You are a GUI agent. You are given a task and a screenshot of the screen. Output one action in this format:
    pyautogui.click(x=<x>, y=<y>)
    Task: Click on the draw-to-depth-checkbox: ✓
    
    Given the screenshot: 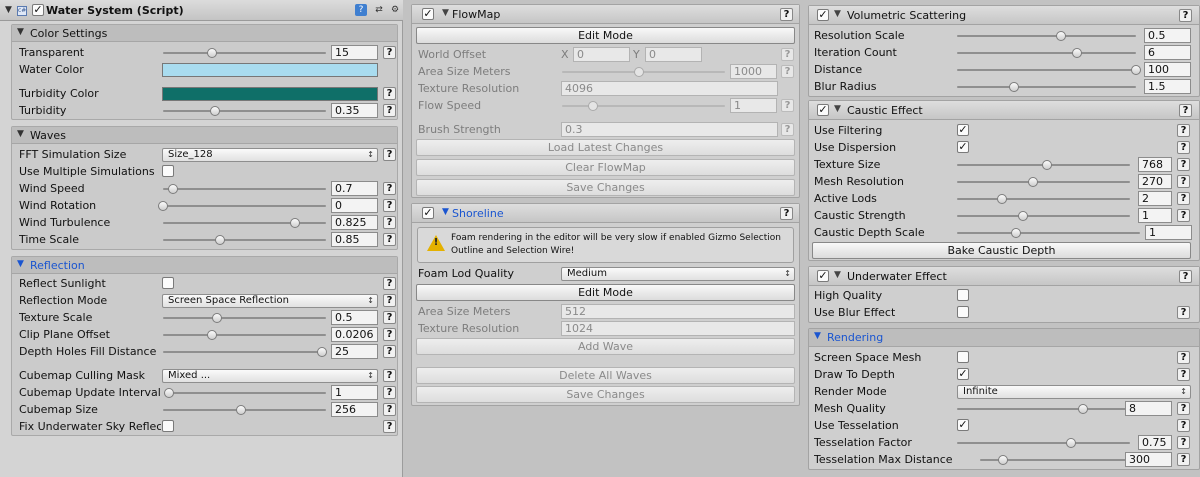 What is the action you would take?
    pyautogui.click(x=963, y=374)
    